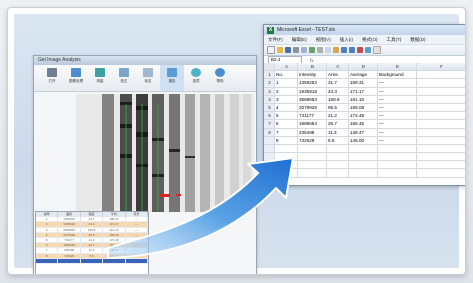  I want to click on toolbar-measure-button: 测量, so click(100, 78).